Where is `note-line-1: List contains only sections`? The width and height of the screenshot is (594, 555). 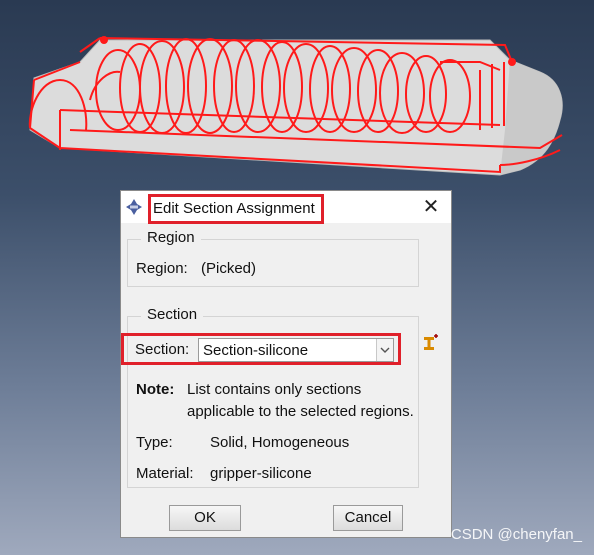 note-line-1: List contains only sections is located at coordinates (274, 389).